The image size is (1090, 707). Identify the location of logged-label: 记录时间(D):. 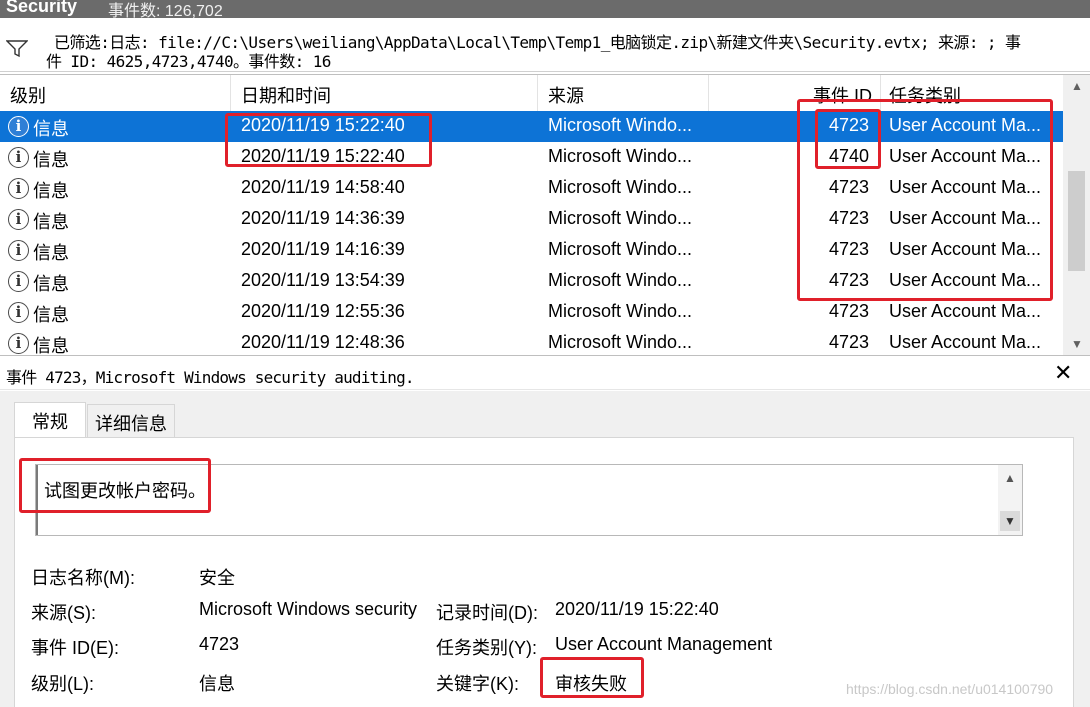
(487, 613).